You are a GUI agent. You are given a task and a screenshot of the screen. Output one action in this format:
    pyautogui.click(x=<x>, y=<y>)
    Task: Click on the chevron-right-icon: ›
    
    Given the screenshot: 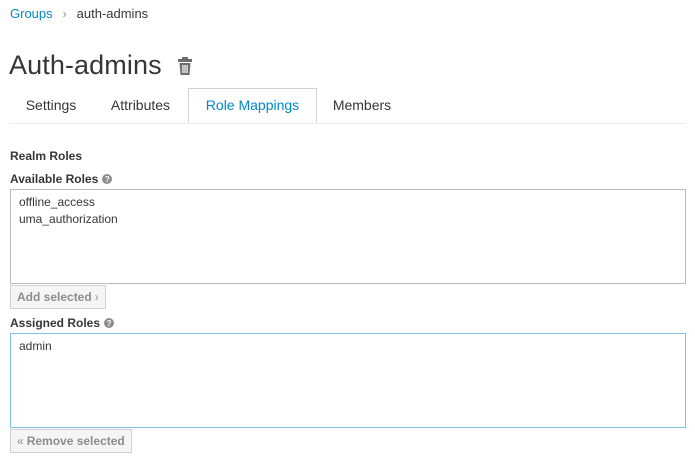 What is the action you would take?
    pyautogui.click(x=96, y=297)
    